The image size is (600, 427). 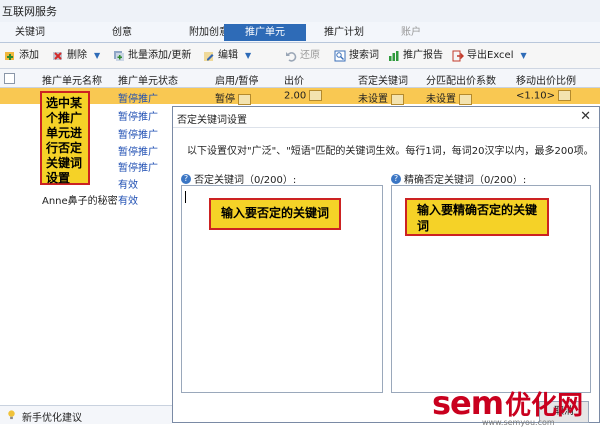 I want to click on bid-value: 2.00, so click(x=295, y=96).